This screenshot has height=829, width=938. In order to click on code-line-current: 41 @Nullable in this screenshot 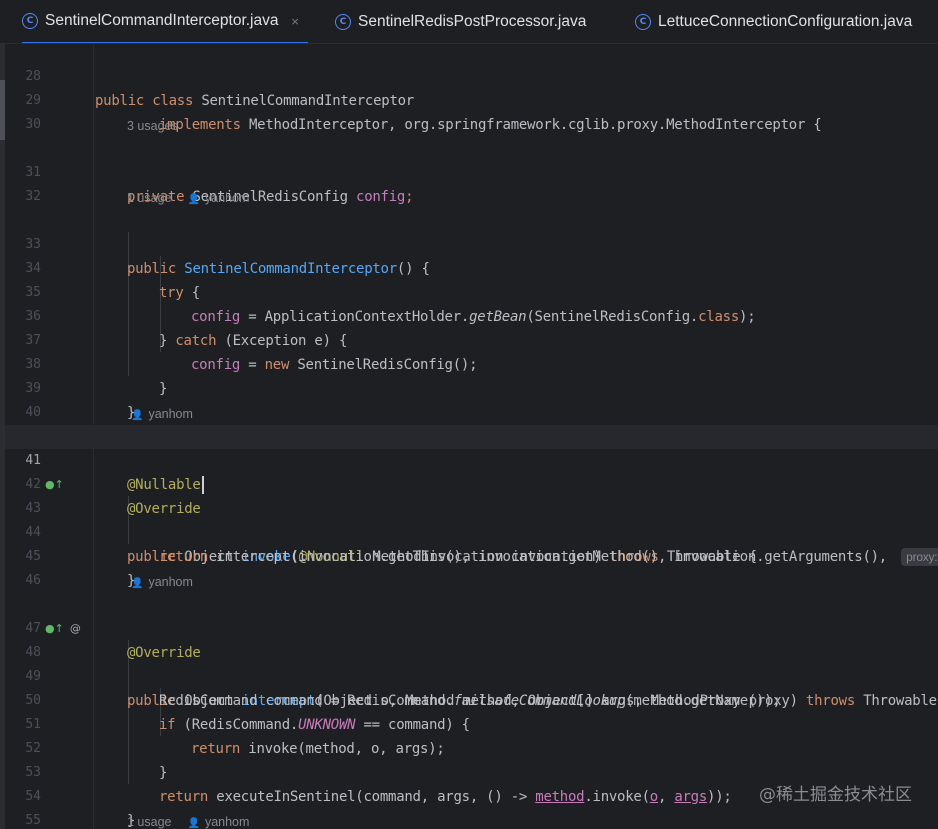, I will do `click(471, 459)`.